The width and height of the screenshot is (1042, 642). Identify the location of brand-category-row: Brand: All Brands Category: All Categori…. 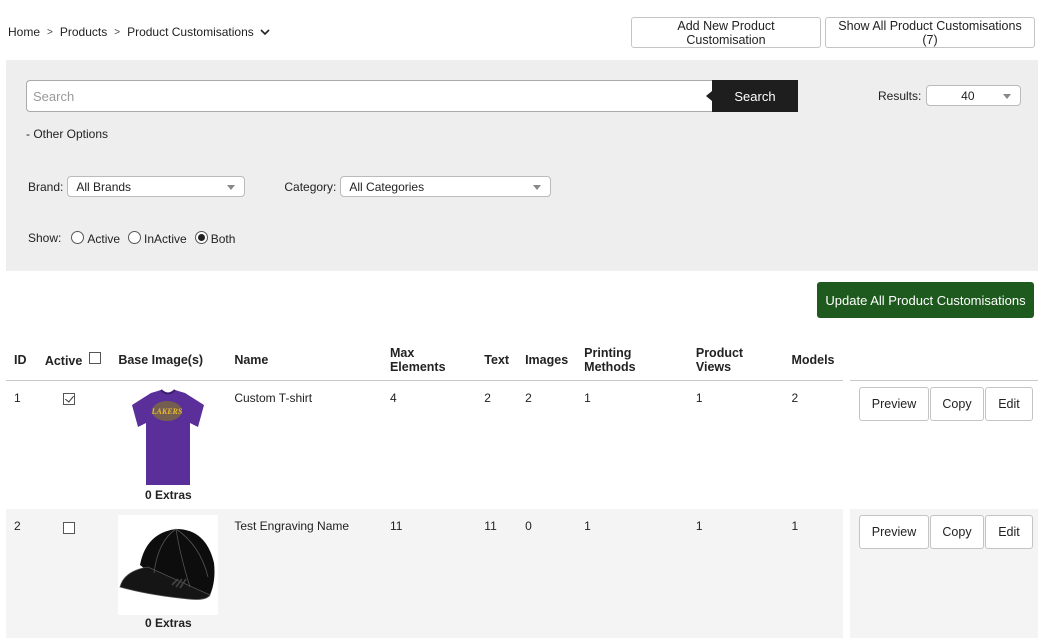
(290, 186).